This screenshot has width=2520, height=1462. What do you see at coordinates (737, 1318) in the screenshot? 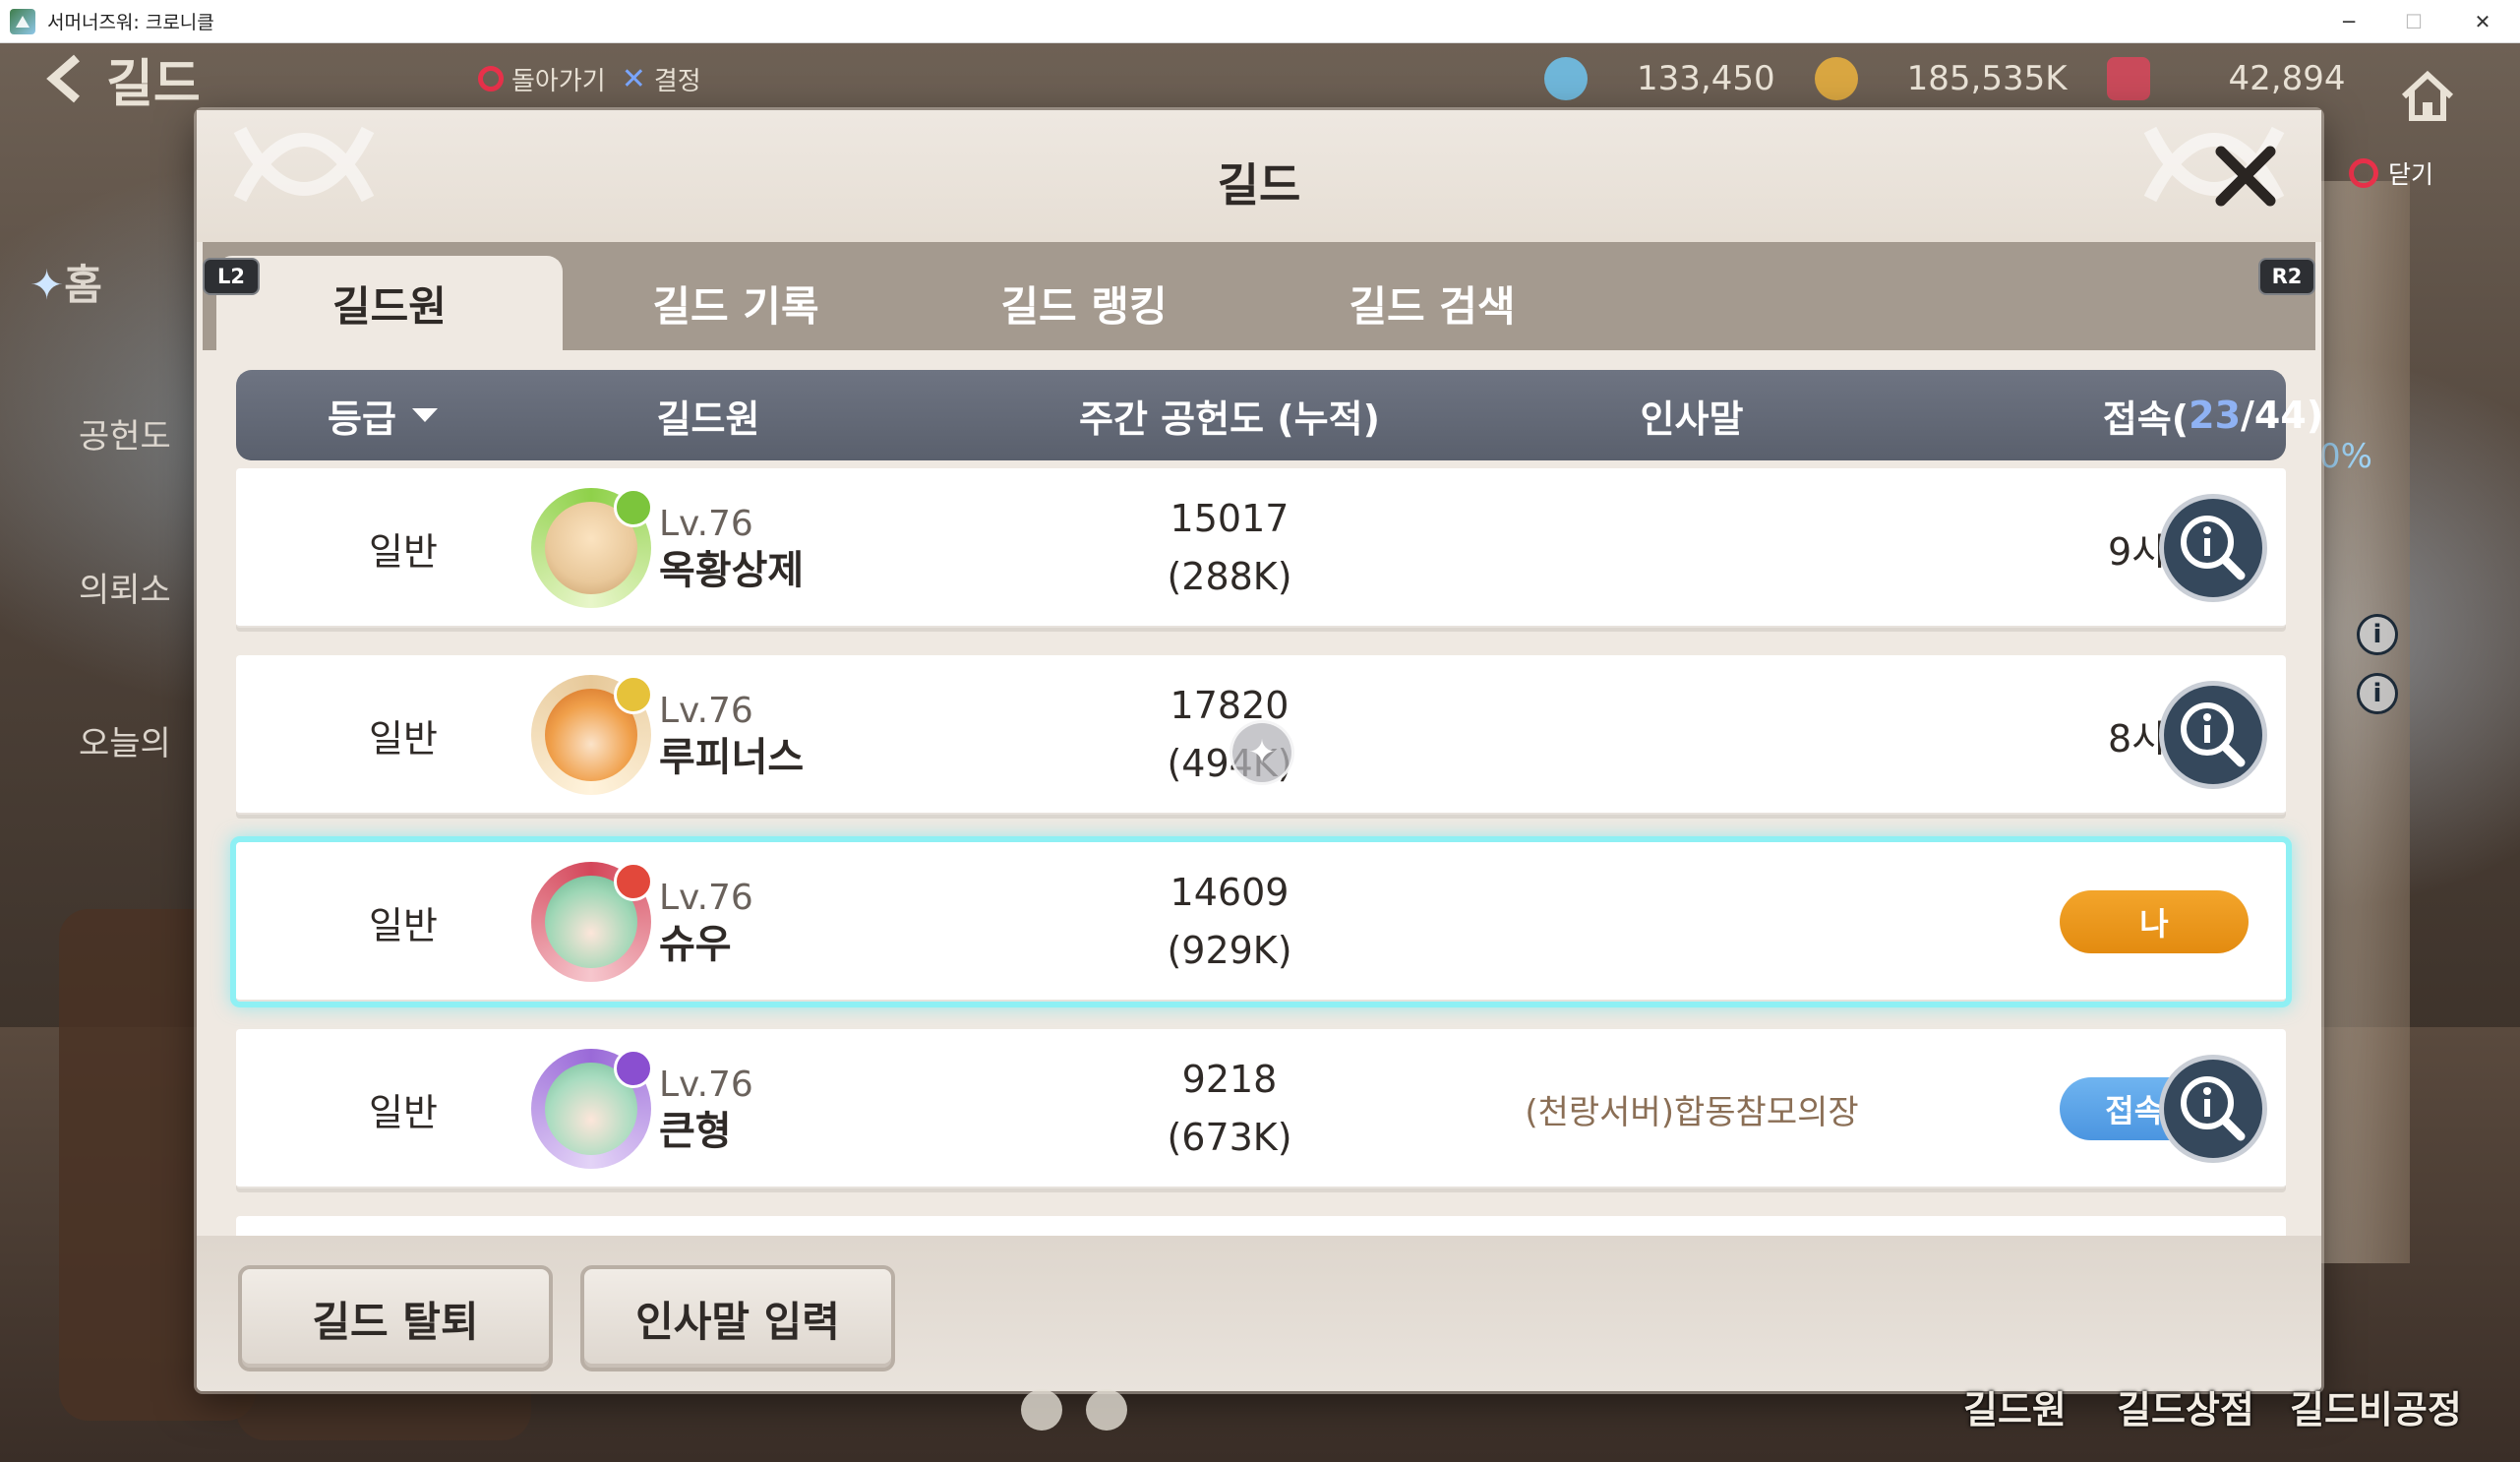
I see `greeting-input-button: 인사말 입력` at bounding box center [737, 1318].